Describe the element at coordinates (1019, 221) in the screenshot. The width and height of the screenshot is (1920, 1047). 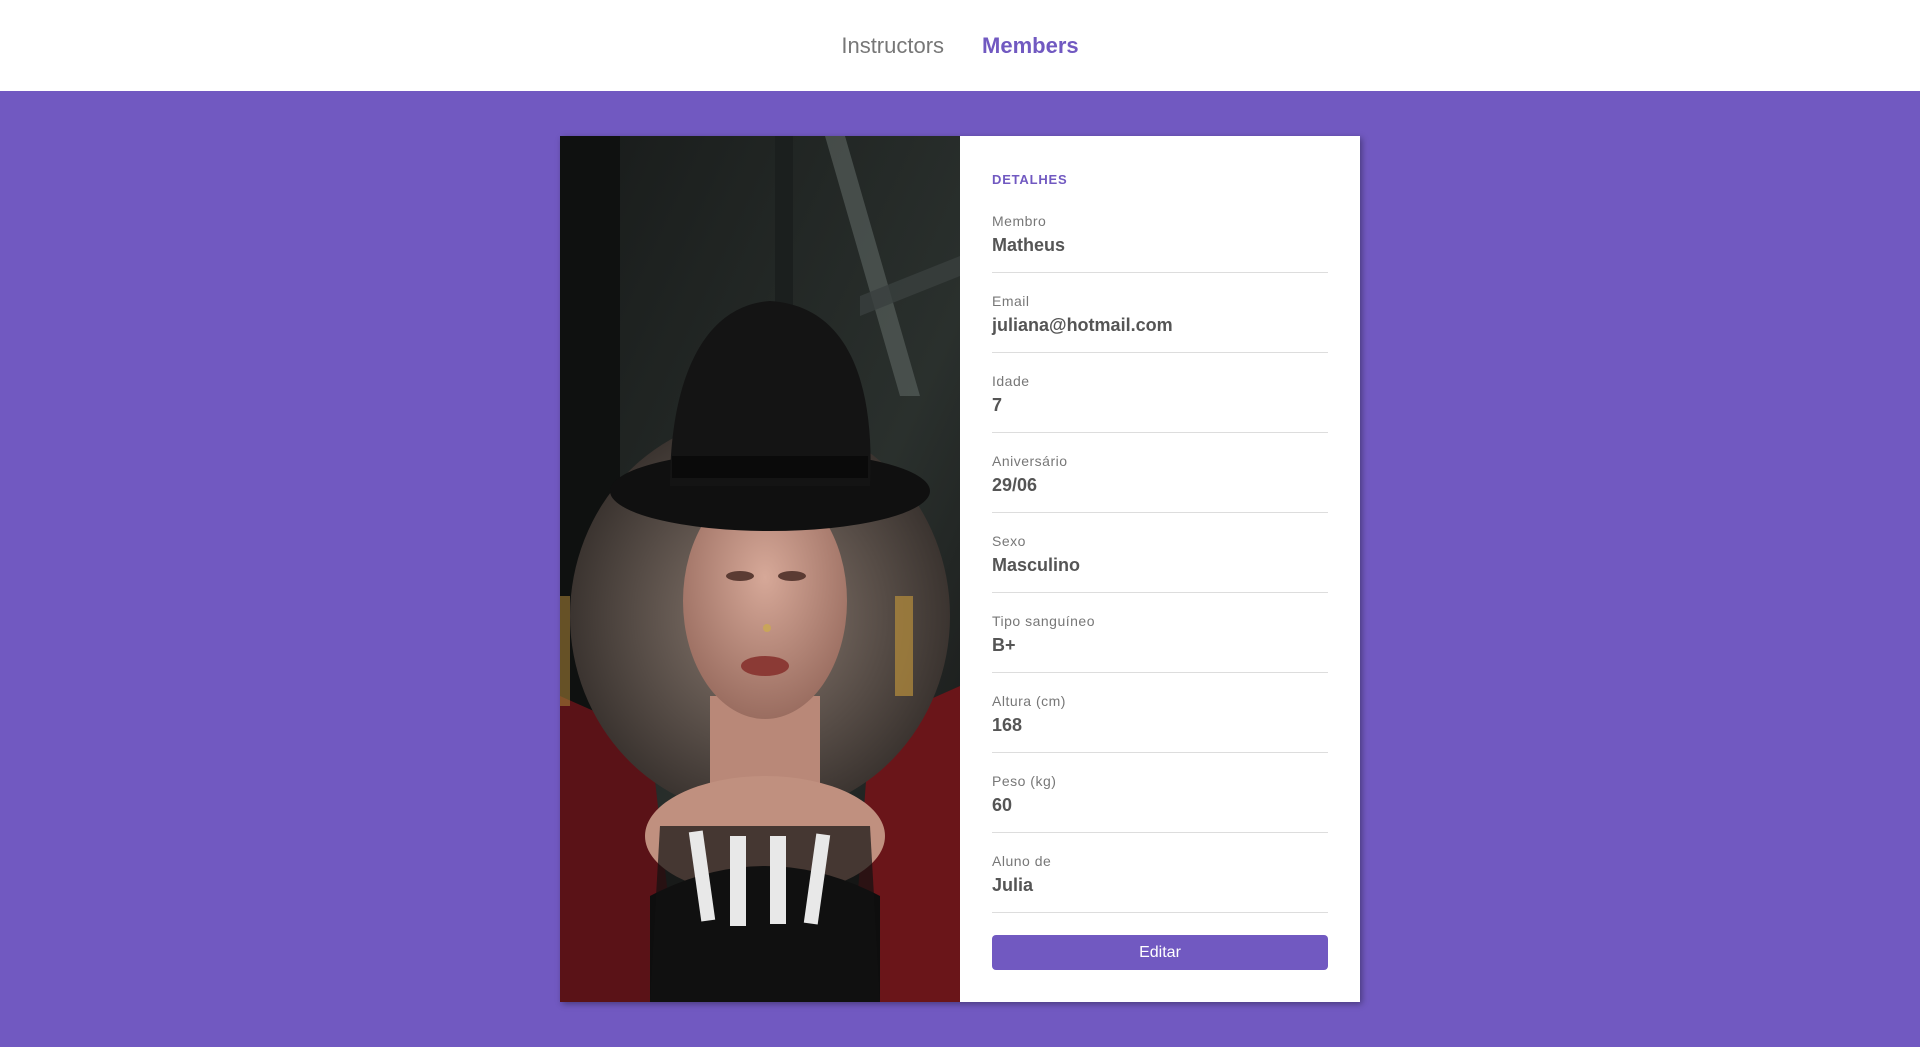
I see `field-label: Membro` at that location.